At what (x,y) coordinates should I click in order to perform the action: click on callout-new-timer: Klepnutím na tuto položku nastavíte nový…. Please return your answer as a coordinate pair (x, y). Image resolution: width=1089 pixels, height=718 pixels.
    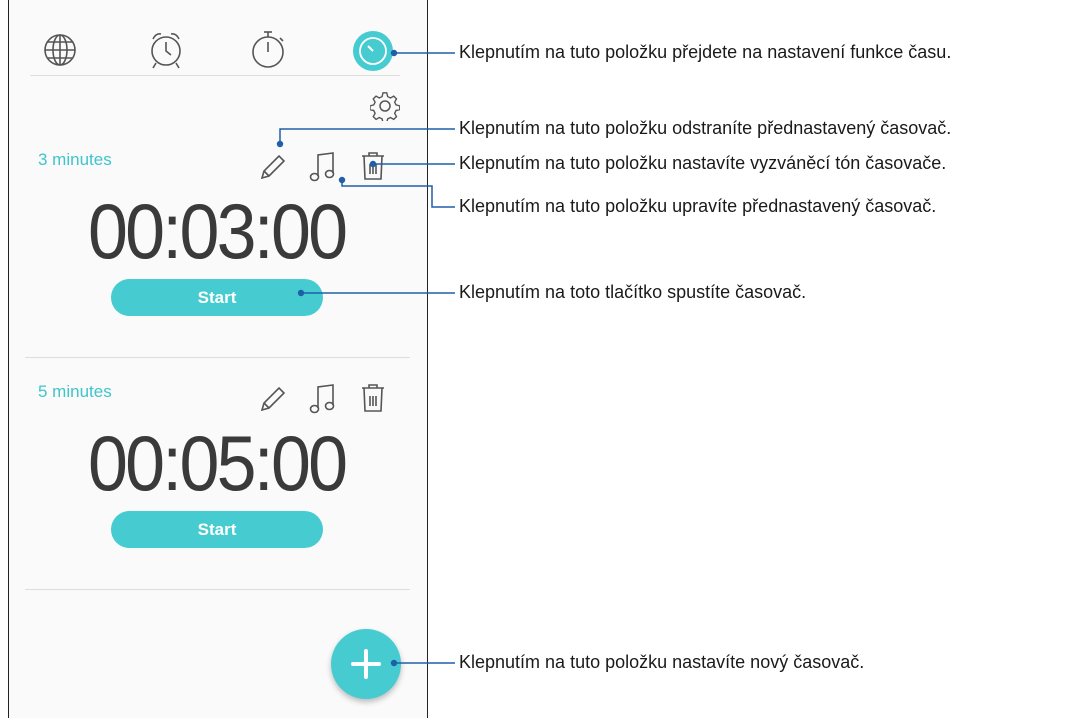
    Looking at the image, I should click on (662, 662).